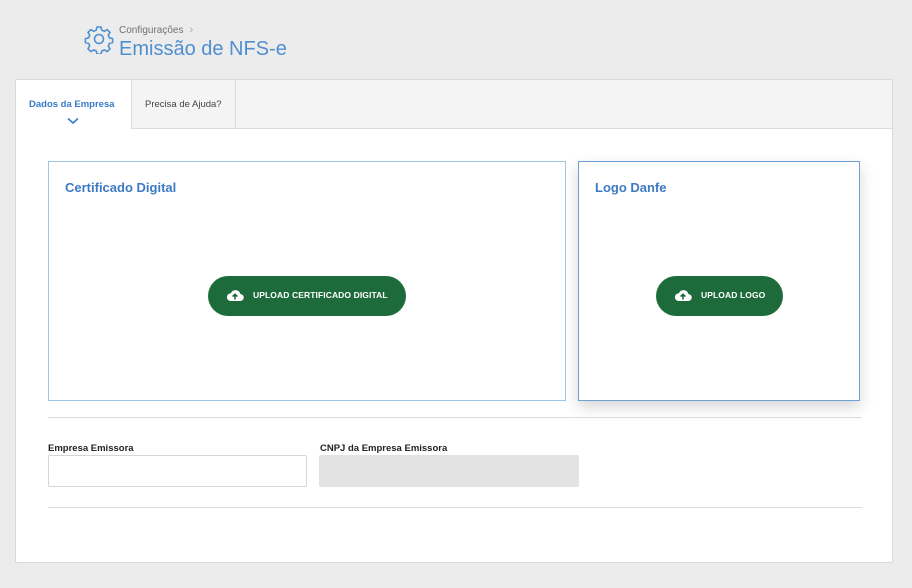  Describe the element at coordinates (191, 30) in the screenshot. I see `chevron-right-icon: ›` at that location.